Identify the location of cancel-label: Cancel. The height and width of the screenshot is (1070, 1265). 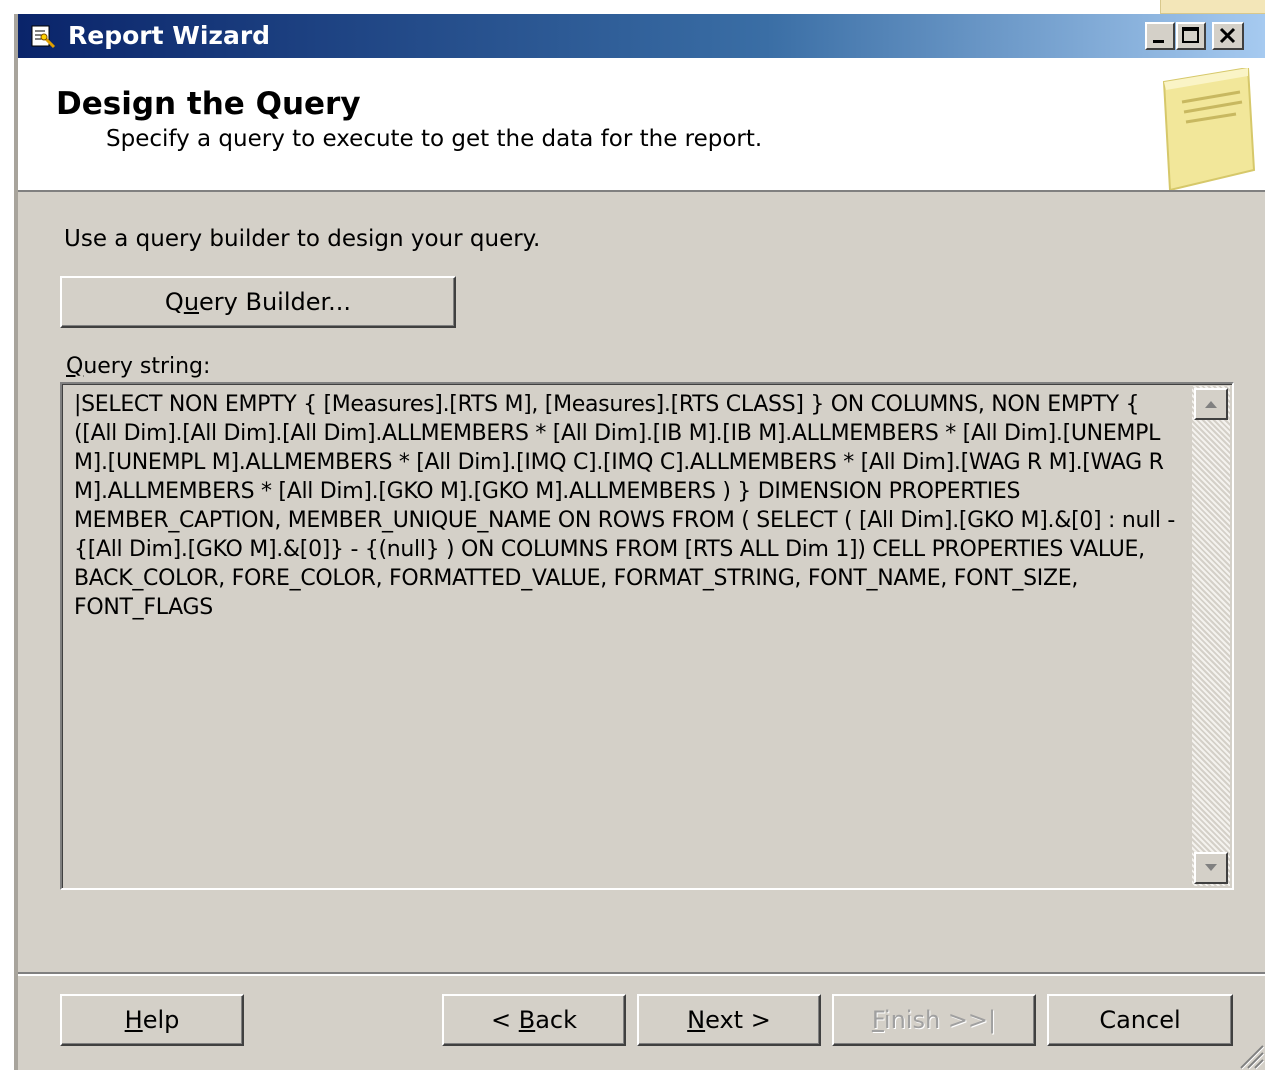
(1140, 1020).